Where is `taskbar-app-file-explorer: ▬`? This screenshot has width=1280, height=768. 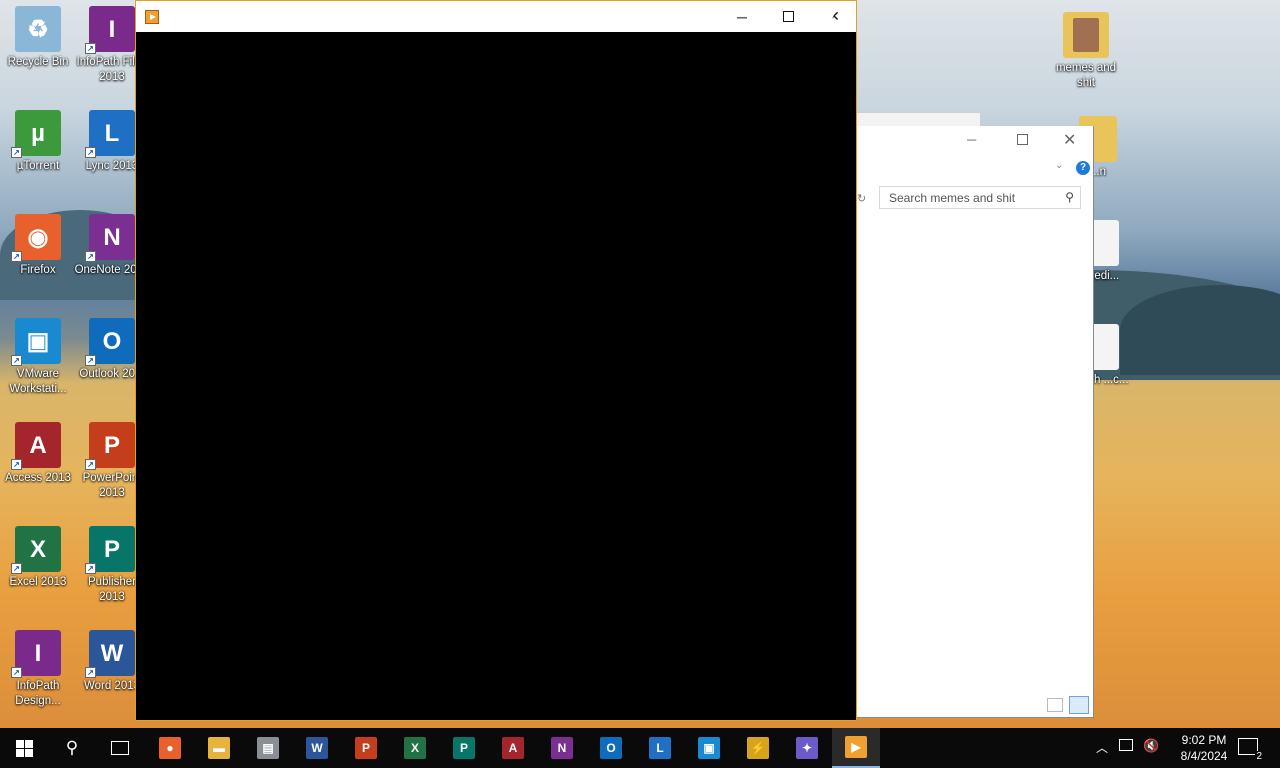 taskbar-app-file-explorer: ▬ is located at coordinates (219, 748).